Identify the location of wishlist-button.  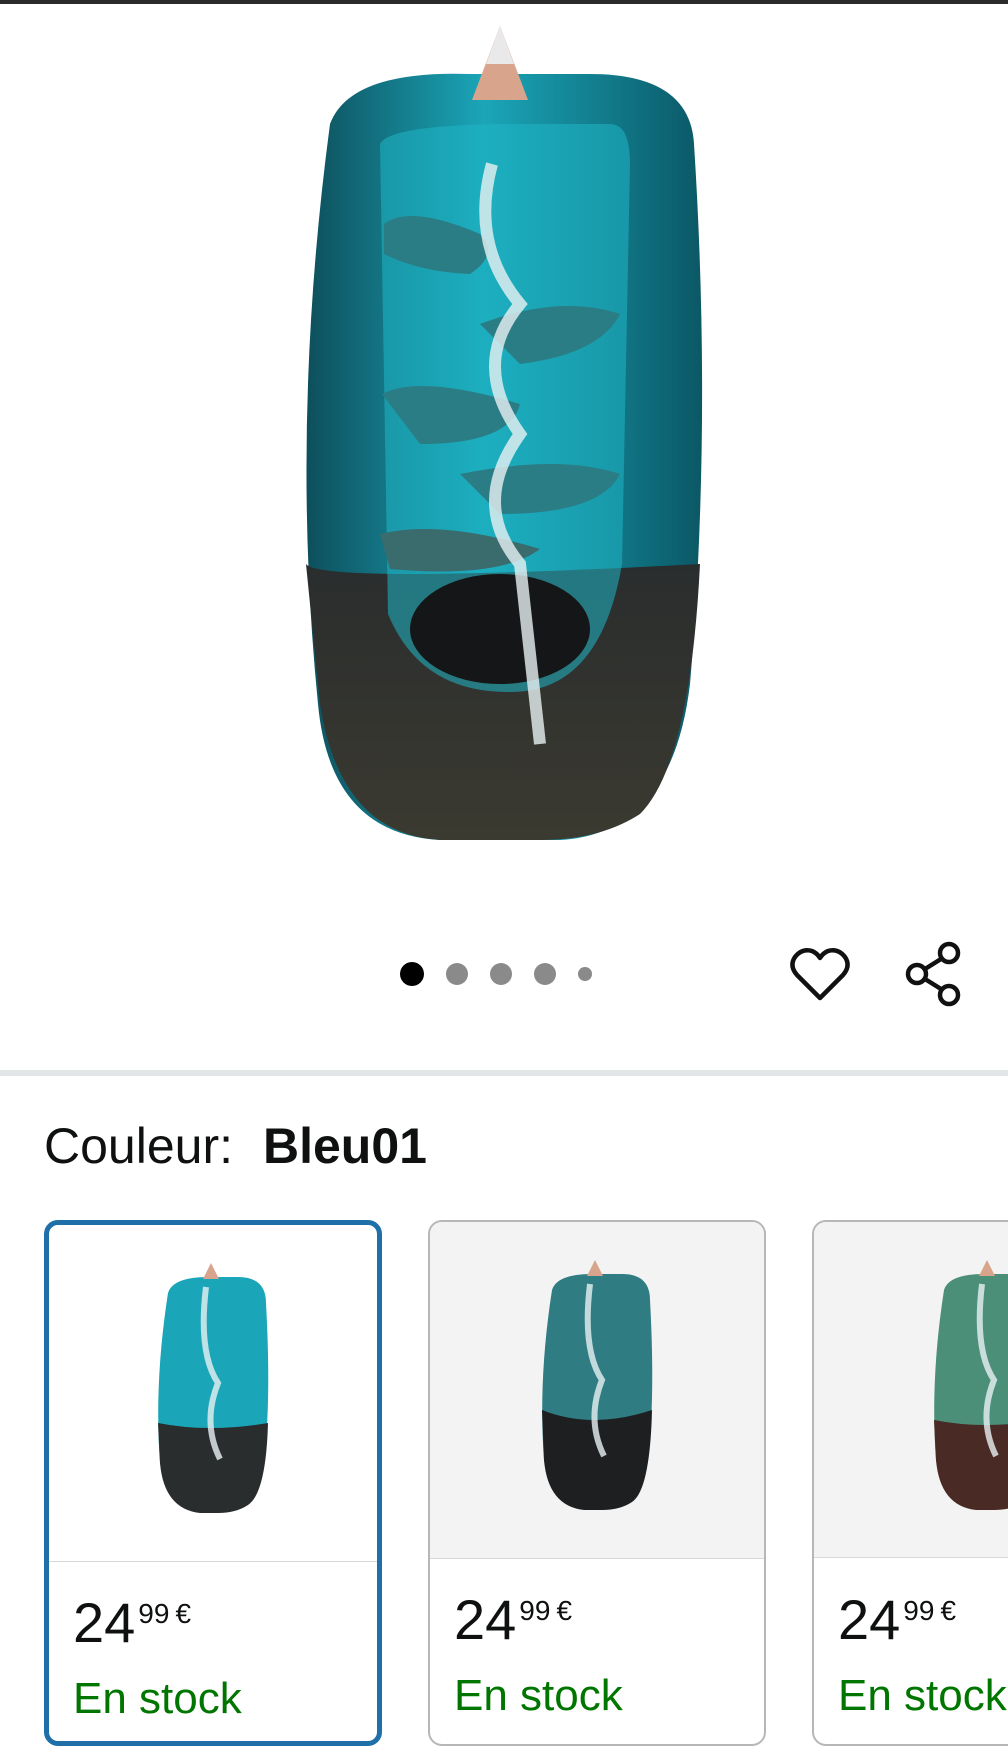
(820, 974).